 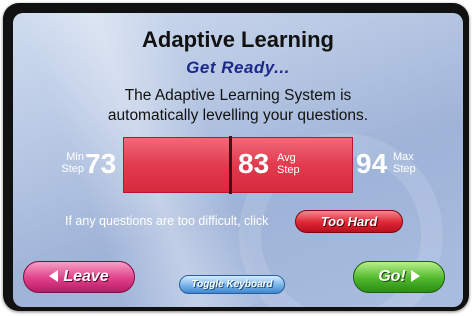 I want to click on min-step-value: 73, so click(x=101, y=163).